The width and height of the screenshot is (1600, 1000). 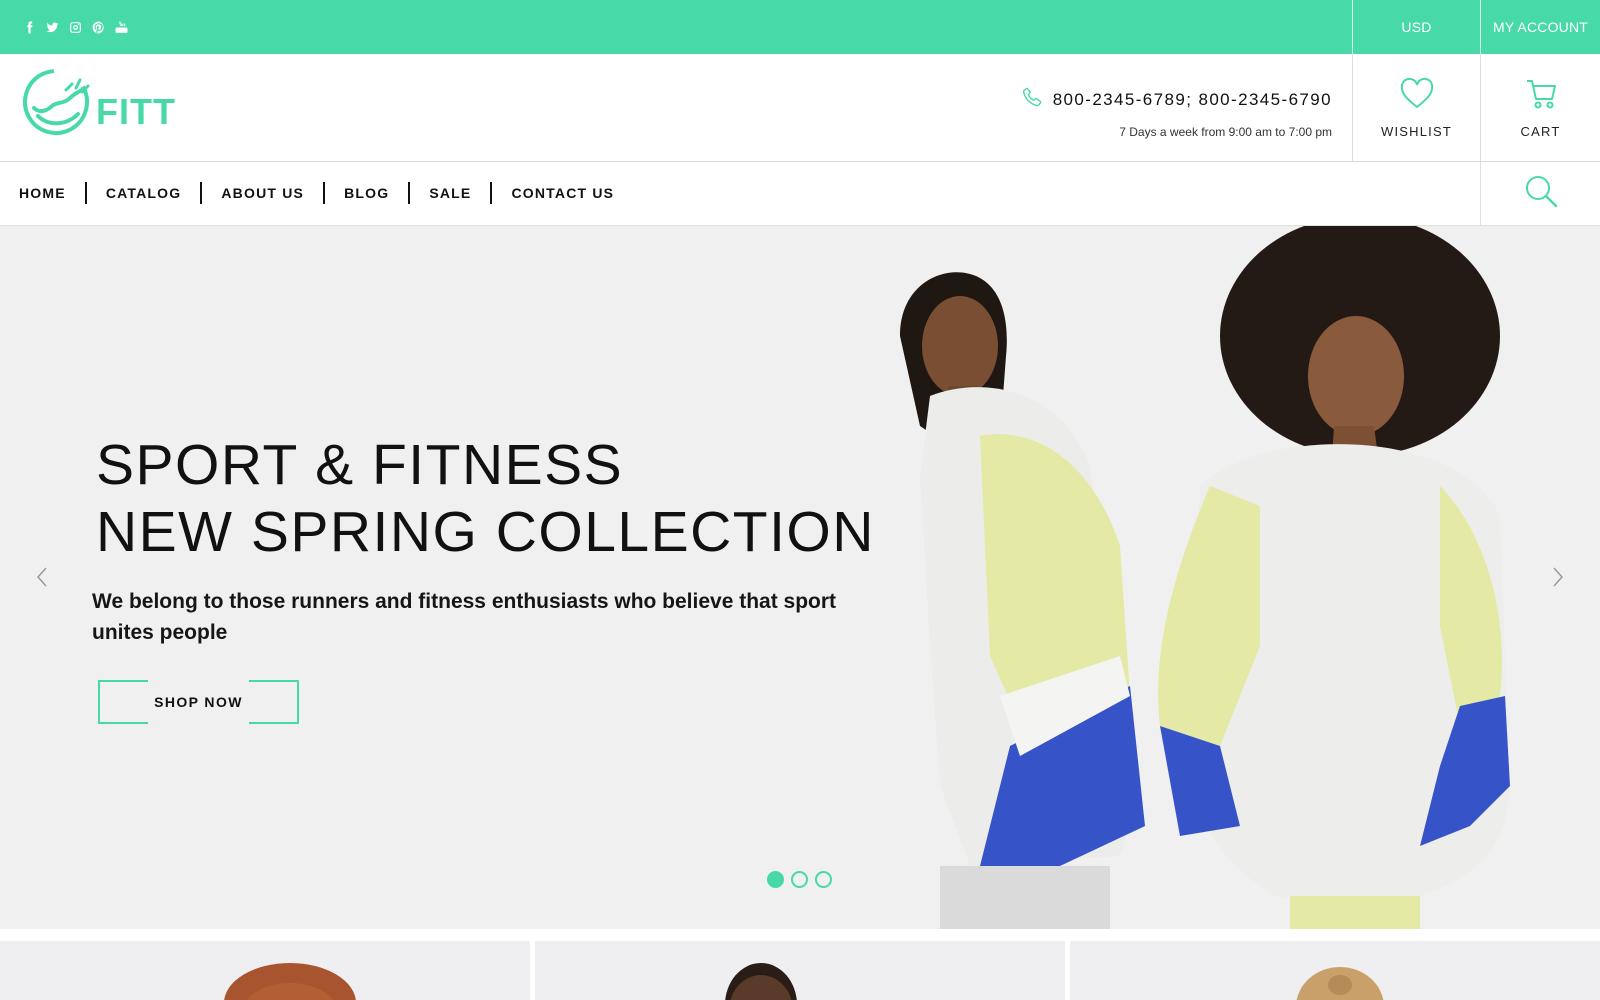 I want to click on opening-hours: 7 Days a week from 9:00 am to 7:00 pm, so click(x=1225, y=132).